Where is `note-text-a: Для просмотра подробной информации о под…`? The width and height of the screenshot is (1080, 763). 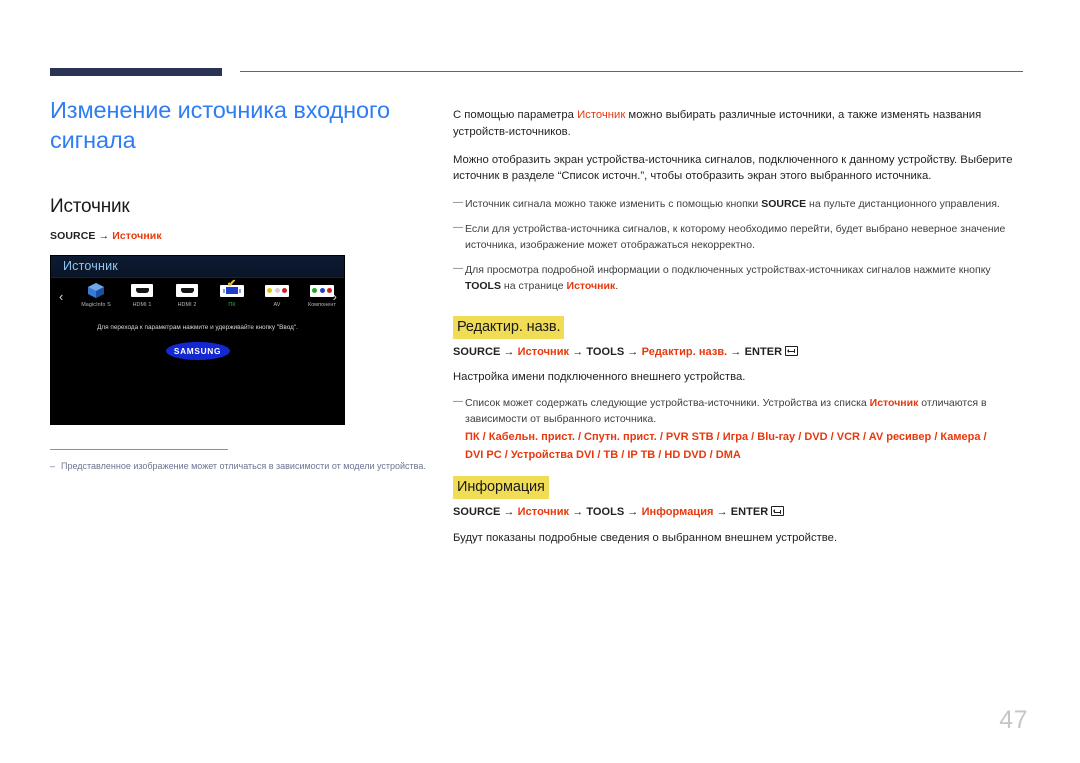 note-text-a: Для просмотра подробной информации о под… is located at coordinates (728, 269).